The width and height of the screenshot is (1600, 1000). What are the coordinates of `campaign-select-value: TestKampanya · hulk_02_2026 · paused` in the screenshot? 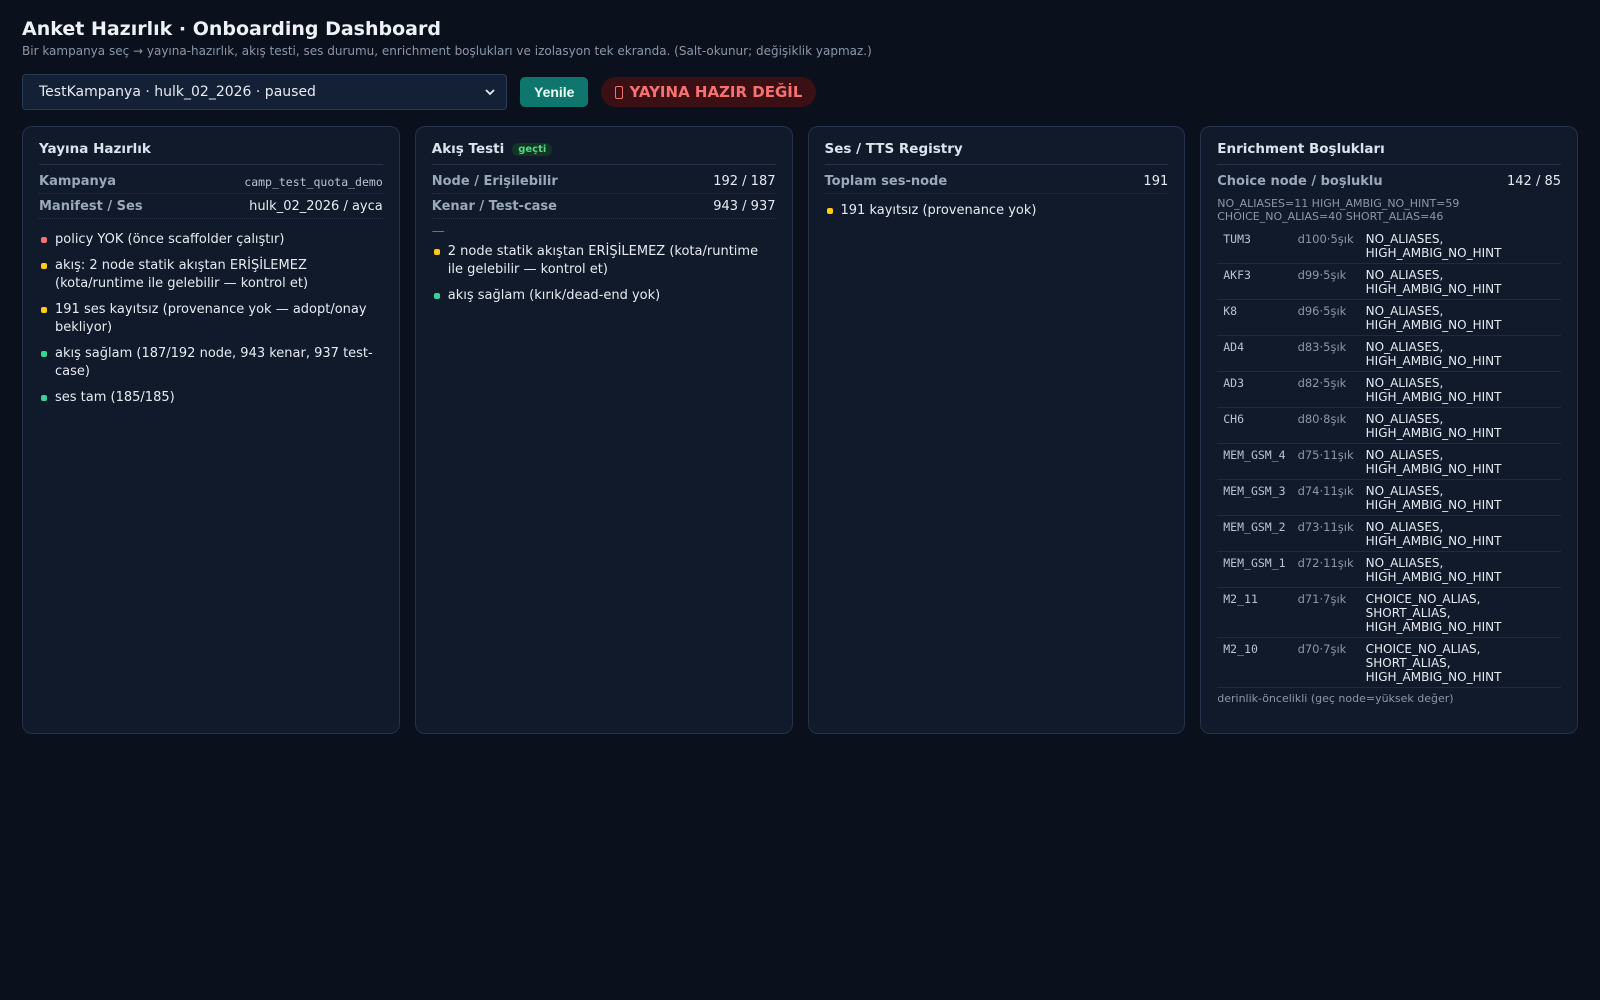 It's located at (177, 92).